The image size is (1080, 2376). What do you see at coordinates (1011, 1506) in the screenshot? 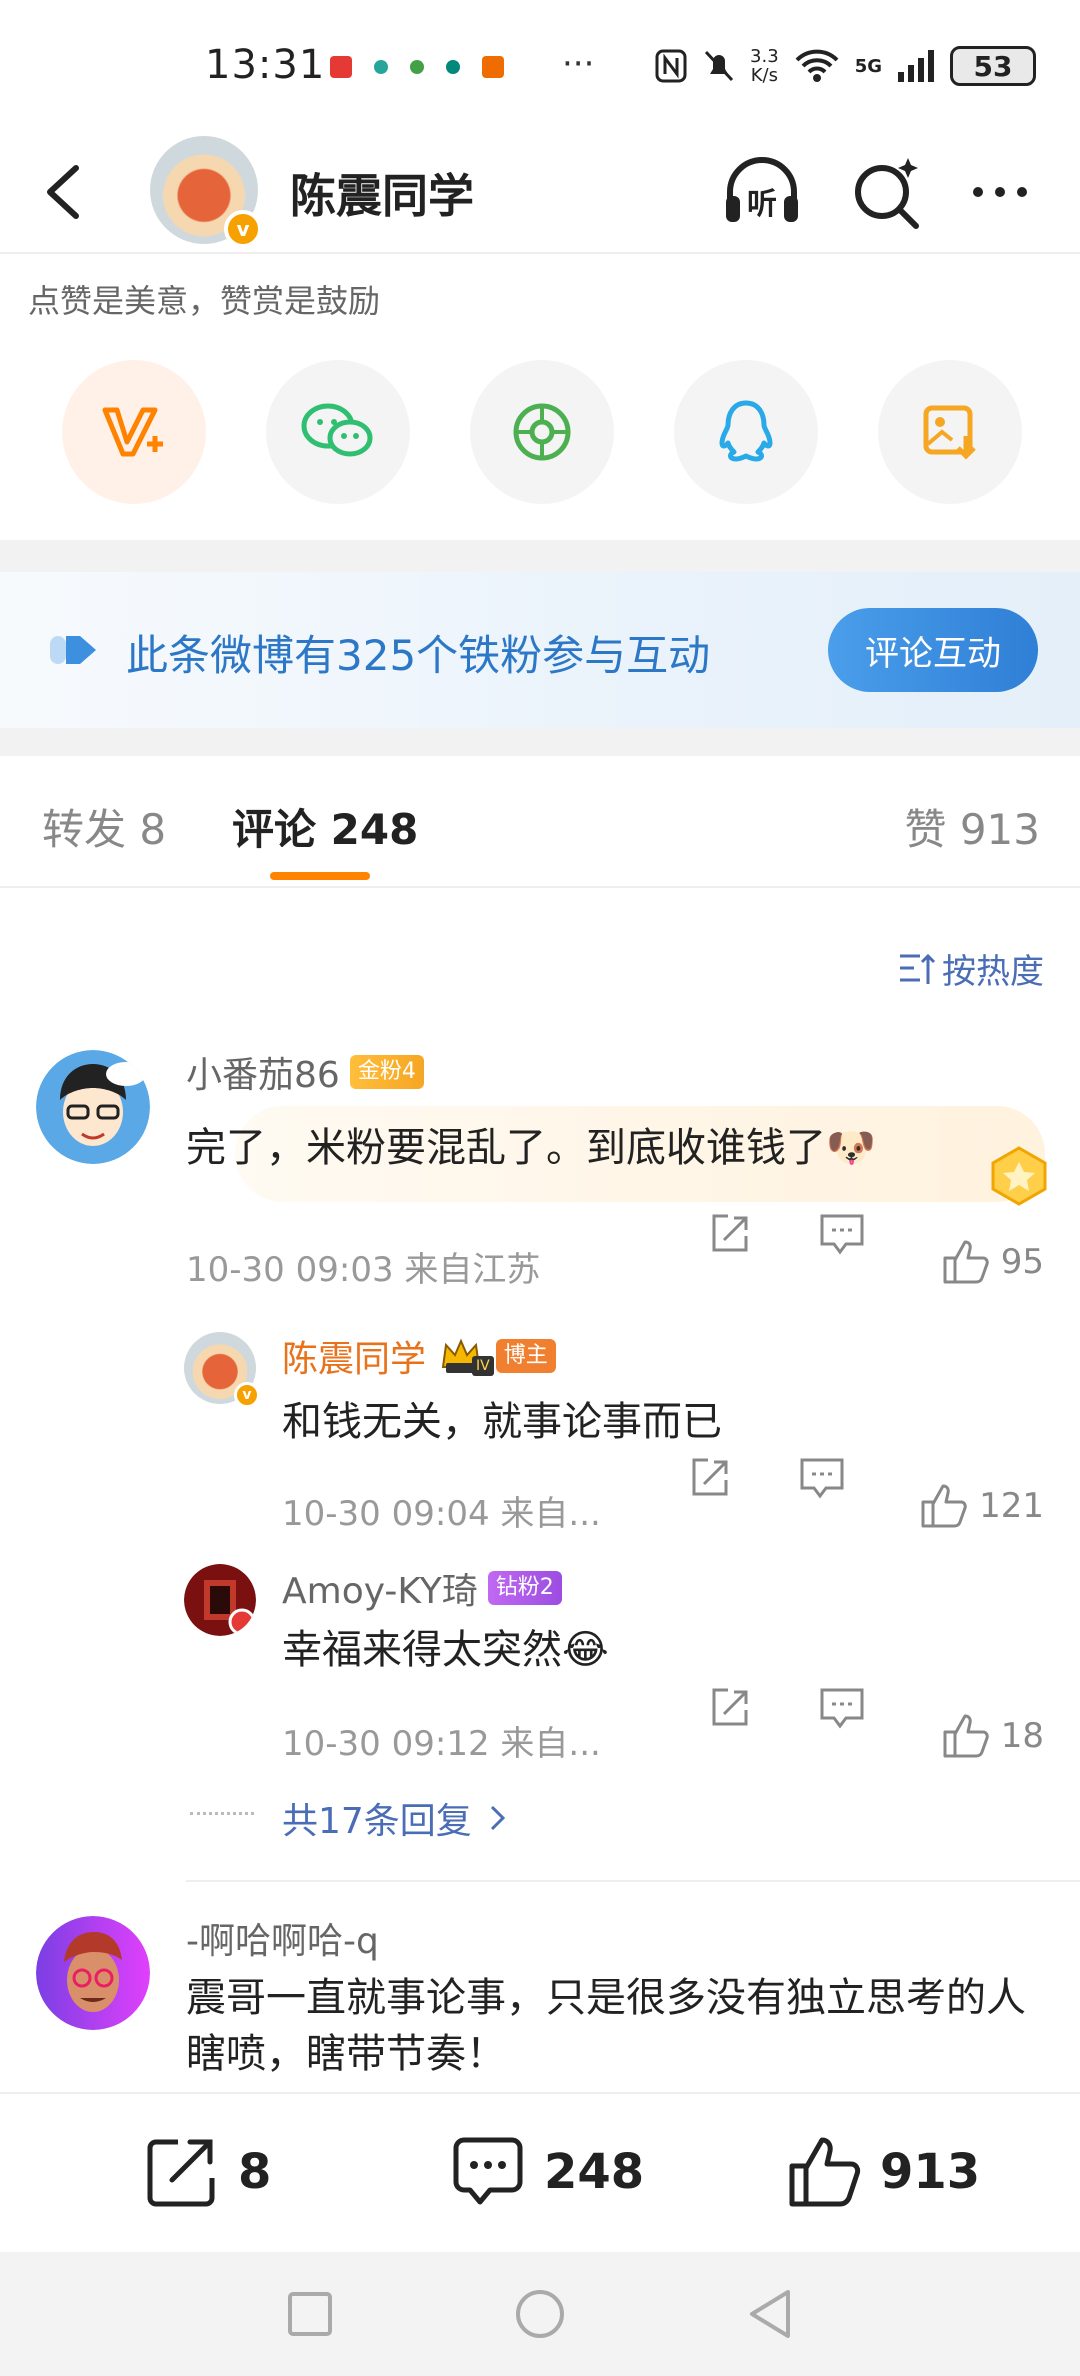
I see `like-count: 121` at bounding box center [1011, 1506].